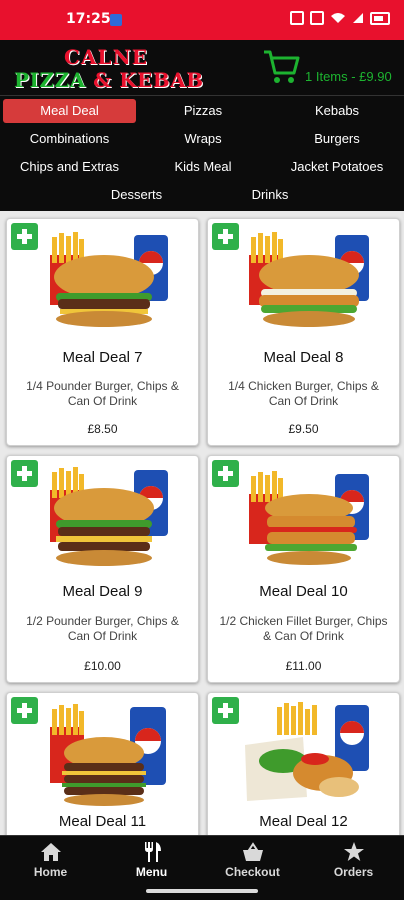  Describe the element at coordinates (69, 111) in the screenshot. I see `category-meal-deal: Meal Deal` at that location.